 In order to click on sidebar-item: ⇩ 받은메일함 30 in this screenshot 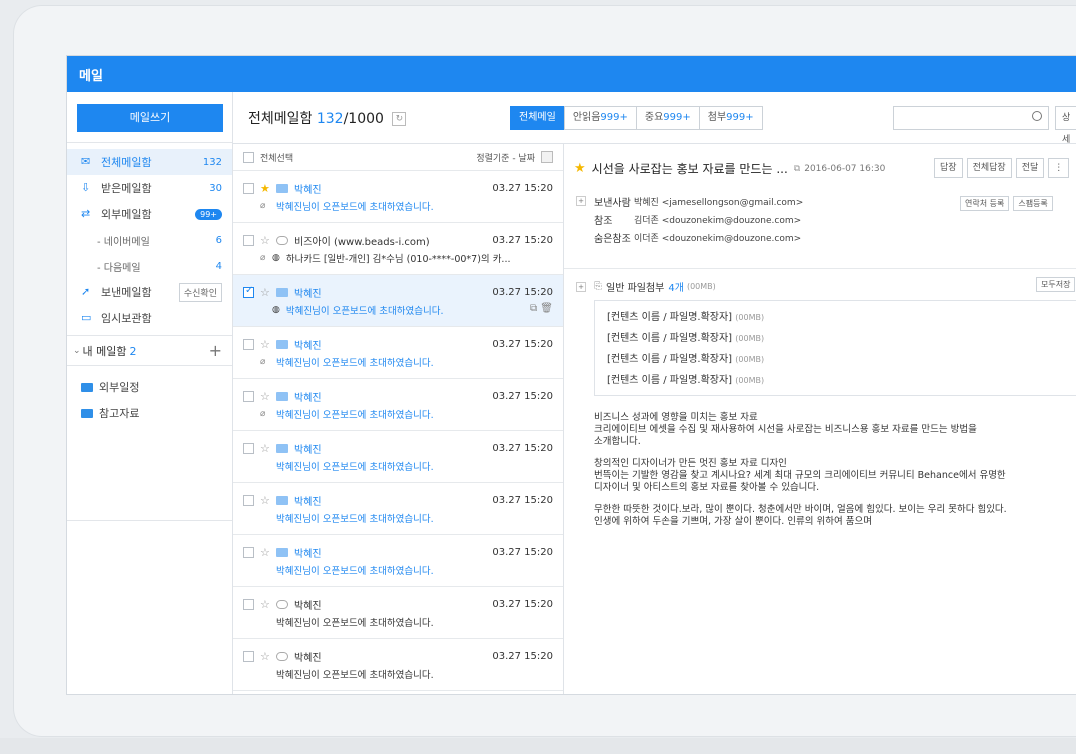, I will do `click(149, 188)`.